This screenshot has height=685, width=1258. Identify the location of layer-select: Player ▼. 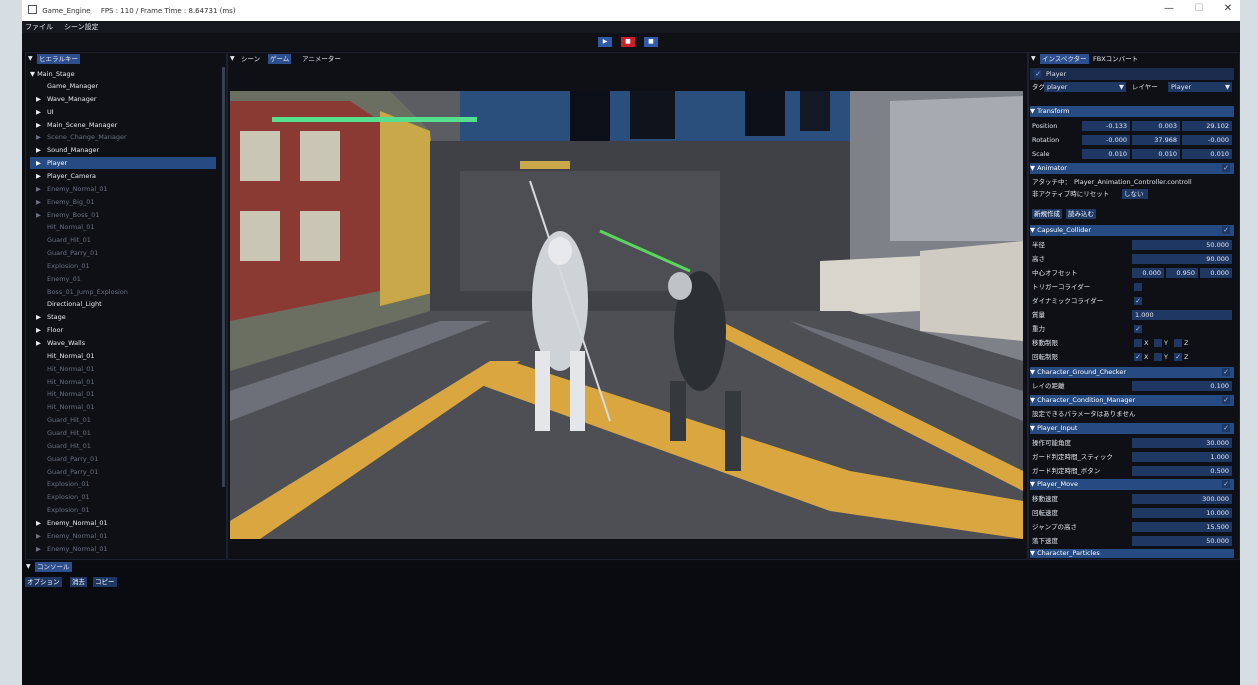
(1200, 87).